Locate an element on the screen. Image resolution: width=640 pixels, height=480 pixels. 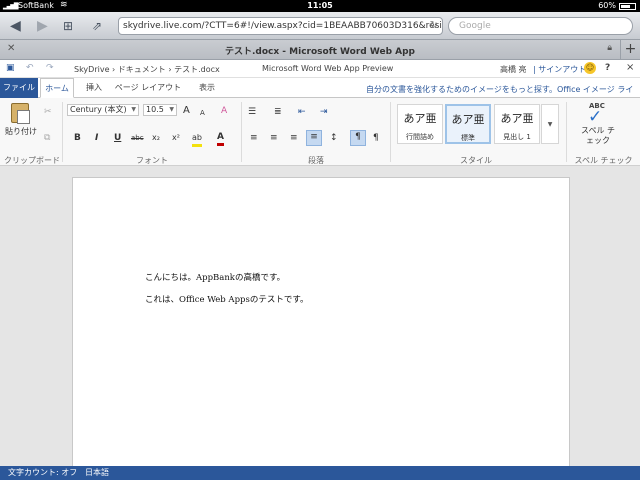
document-paragraph: こんにちは。AppBankの高橋です。 is located at coordinates (215, 277).